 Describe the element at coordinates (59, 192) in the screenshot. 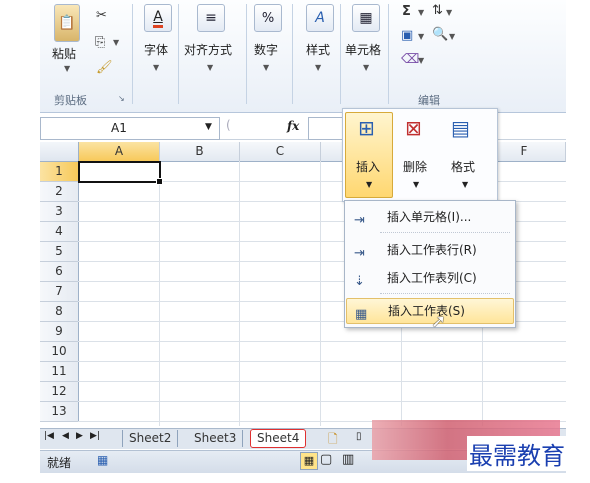

I see `row-header: 2` at that location.